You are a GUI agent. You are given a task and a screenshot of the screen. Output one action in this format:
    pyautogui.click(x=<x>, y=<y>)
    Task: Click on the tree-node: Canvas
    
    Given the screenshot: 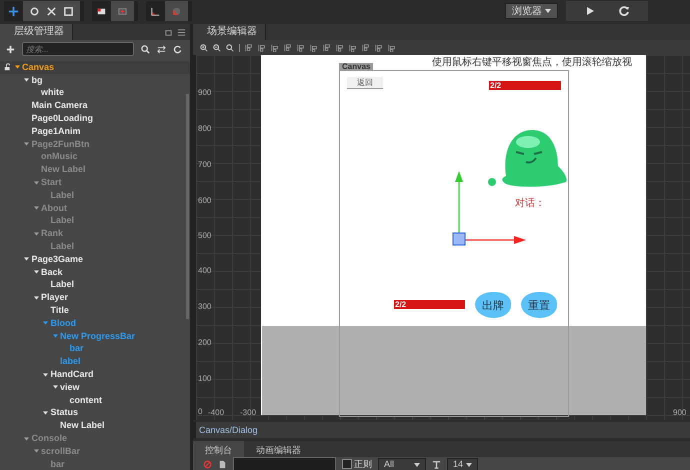 What is the action you would take?
    pyautogui.click(x=38, y=67)
    